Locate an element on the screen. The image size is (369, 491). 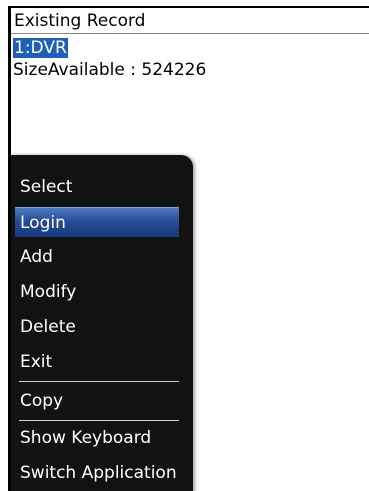
menu-item-delete: Delete is located at coordinates (102, 327).